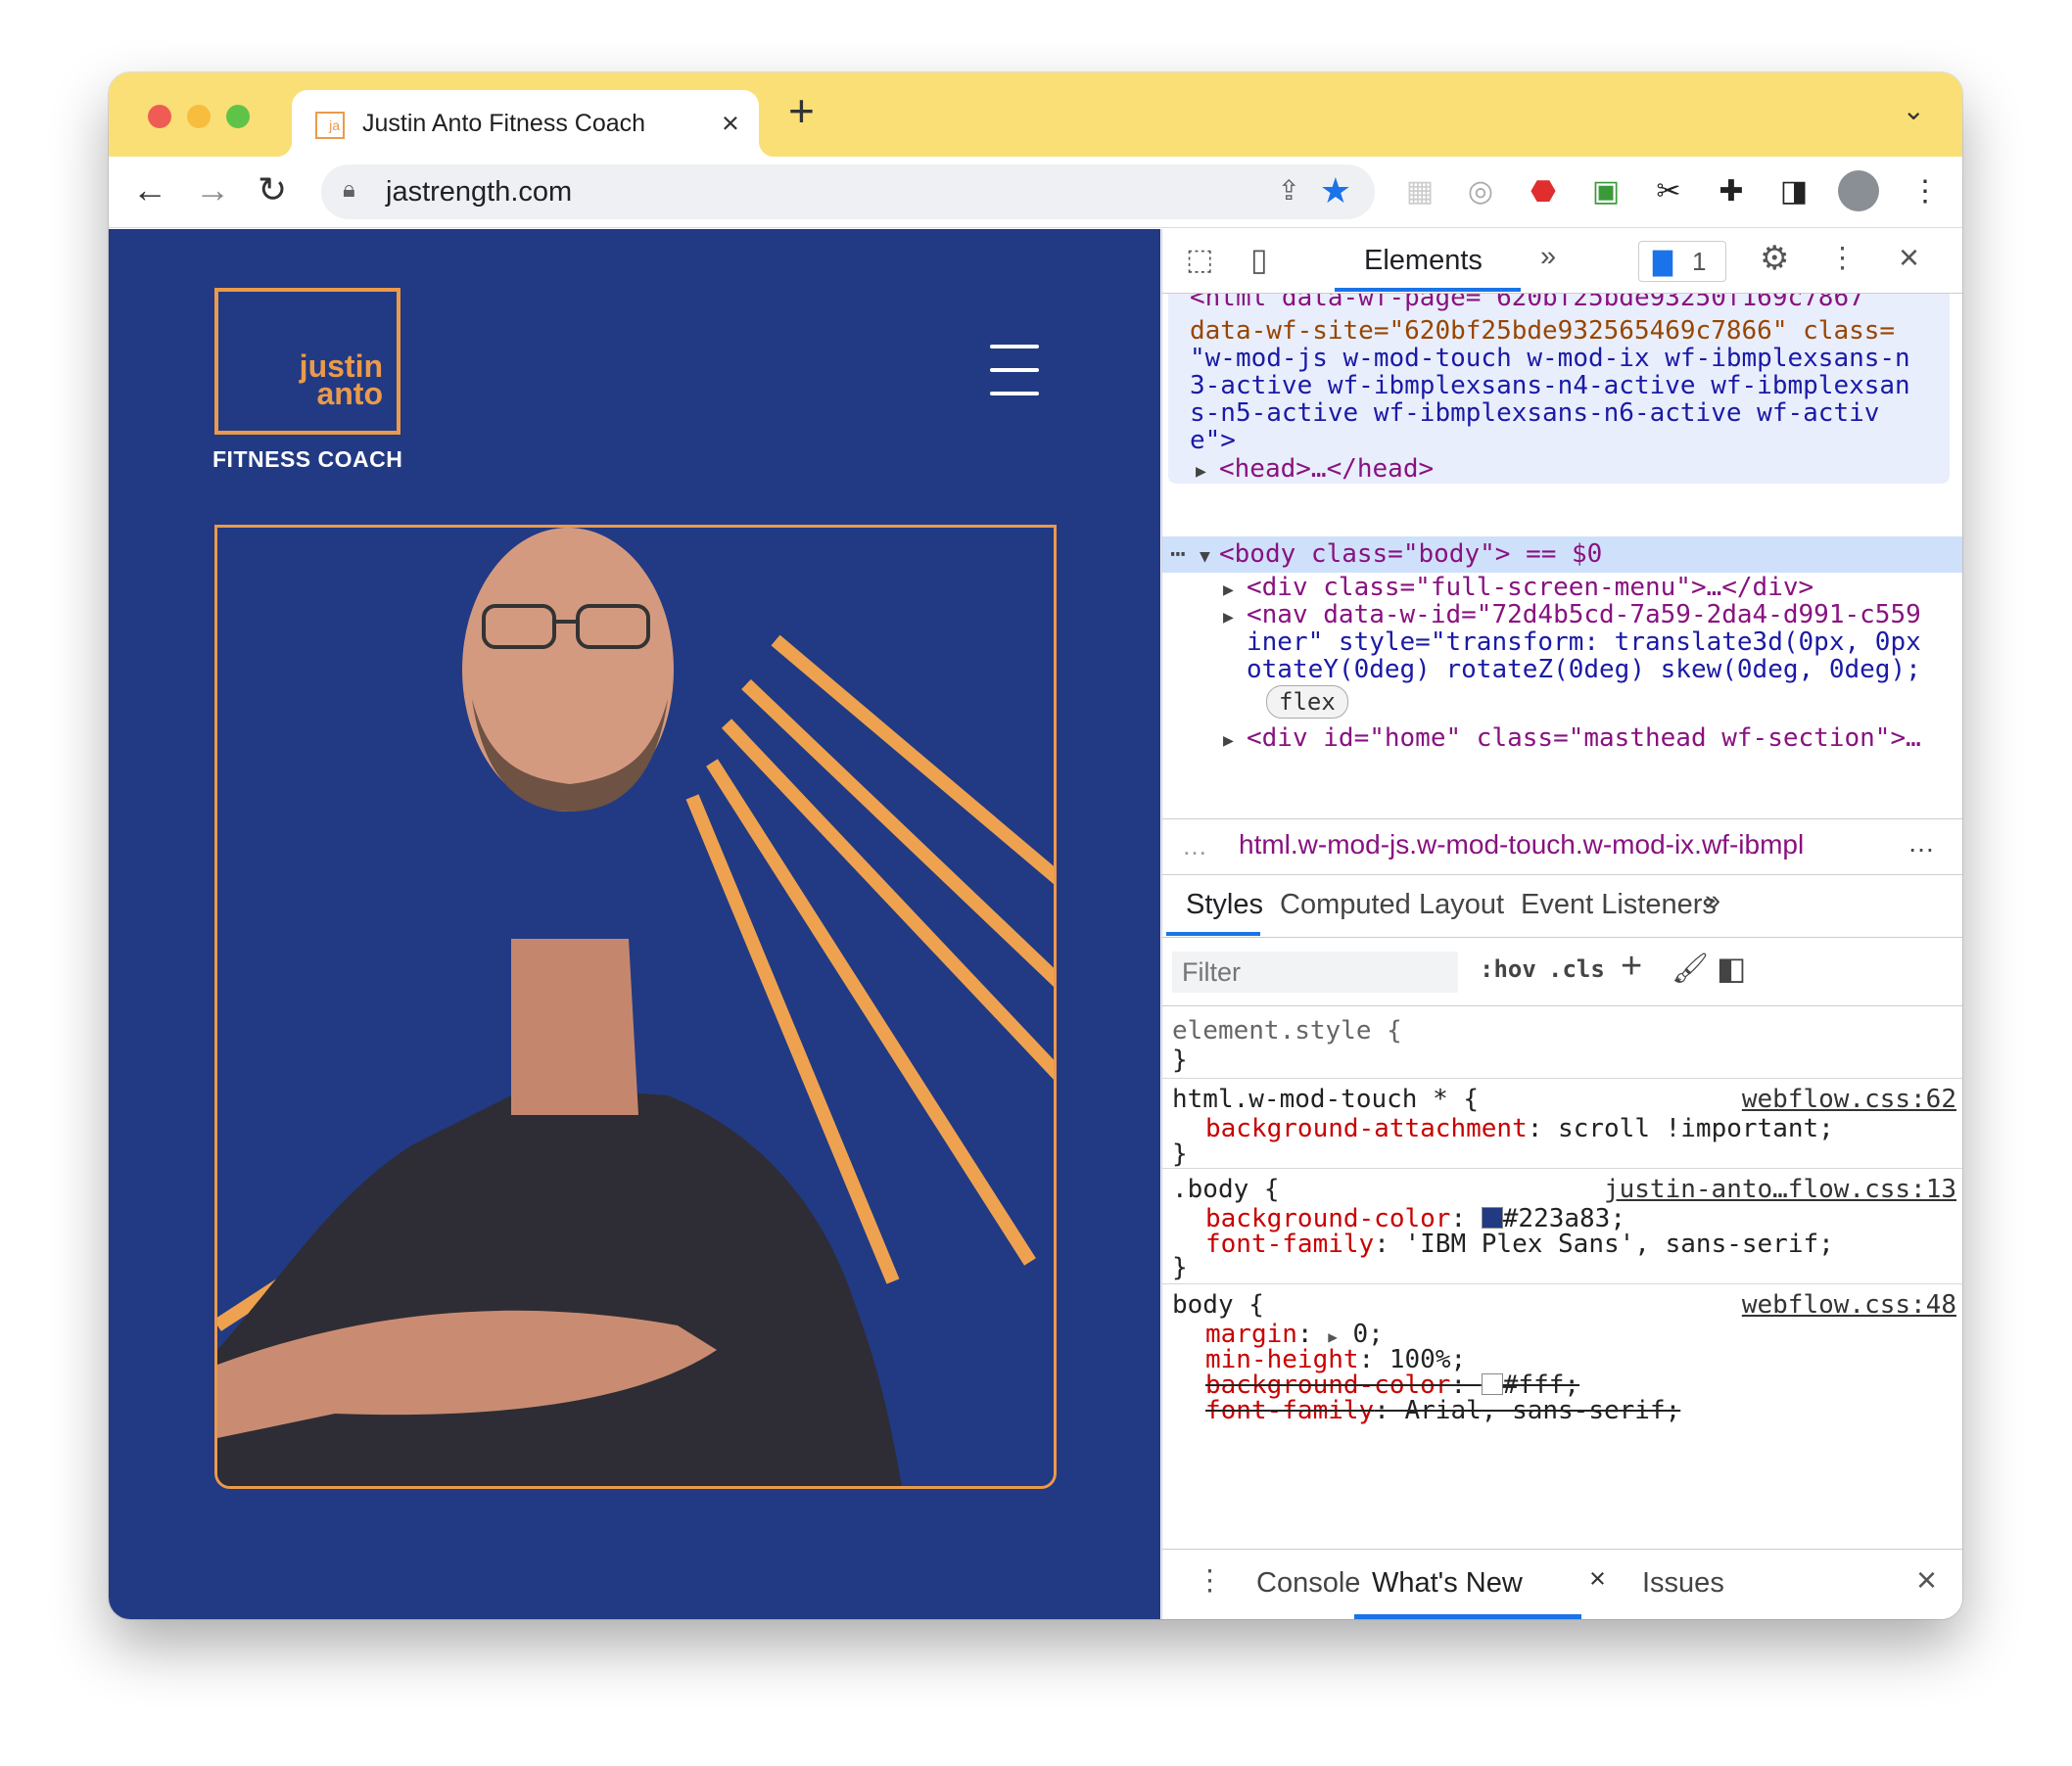  I want to click on url-text: jastrength.com, so click(479, 192).